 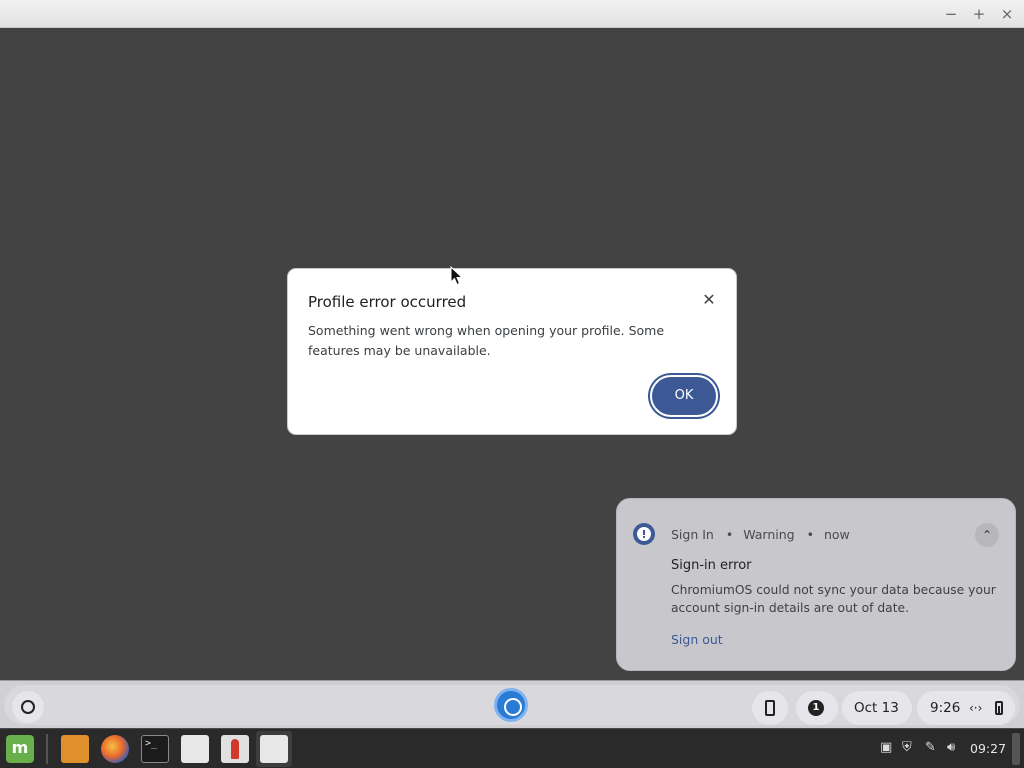 I want to click on maximize-button: +, so click(x=979, y=14).